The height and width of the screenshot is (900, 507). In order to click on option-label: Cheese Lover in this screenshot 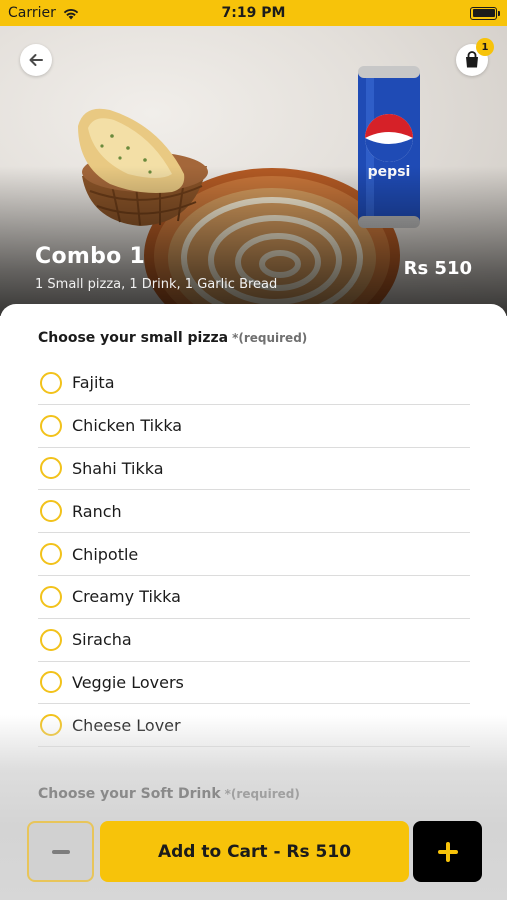, I will do `click(126, 725)`.